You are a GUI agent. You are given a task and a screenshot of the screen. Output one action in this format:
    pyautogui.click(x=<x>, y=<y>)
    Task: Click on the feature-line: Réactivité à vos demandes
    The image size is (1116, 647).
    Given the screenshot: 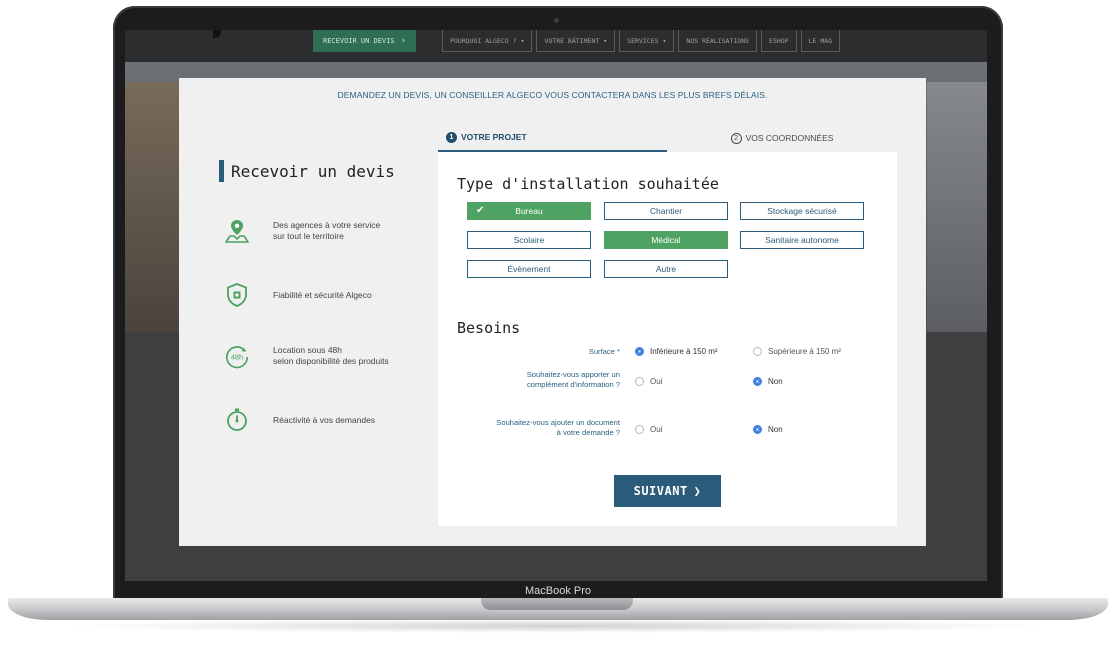 What is the action you would take?
    pyautogui.click(x=324, y=419)
    